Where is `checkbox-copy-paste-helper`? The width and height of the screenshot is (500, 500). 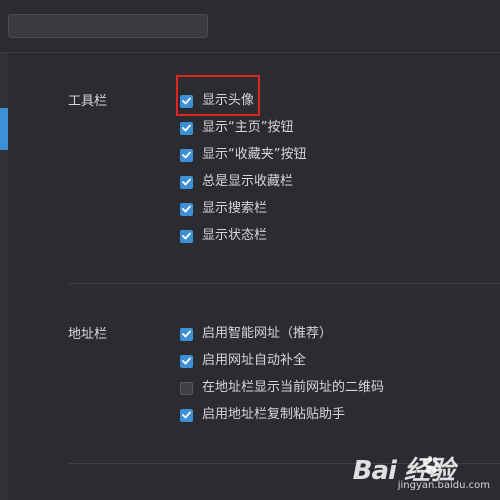
checkbox-copy-paste-helper is located at coordinates (186, 415).